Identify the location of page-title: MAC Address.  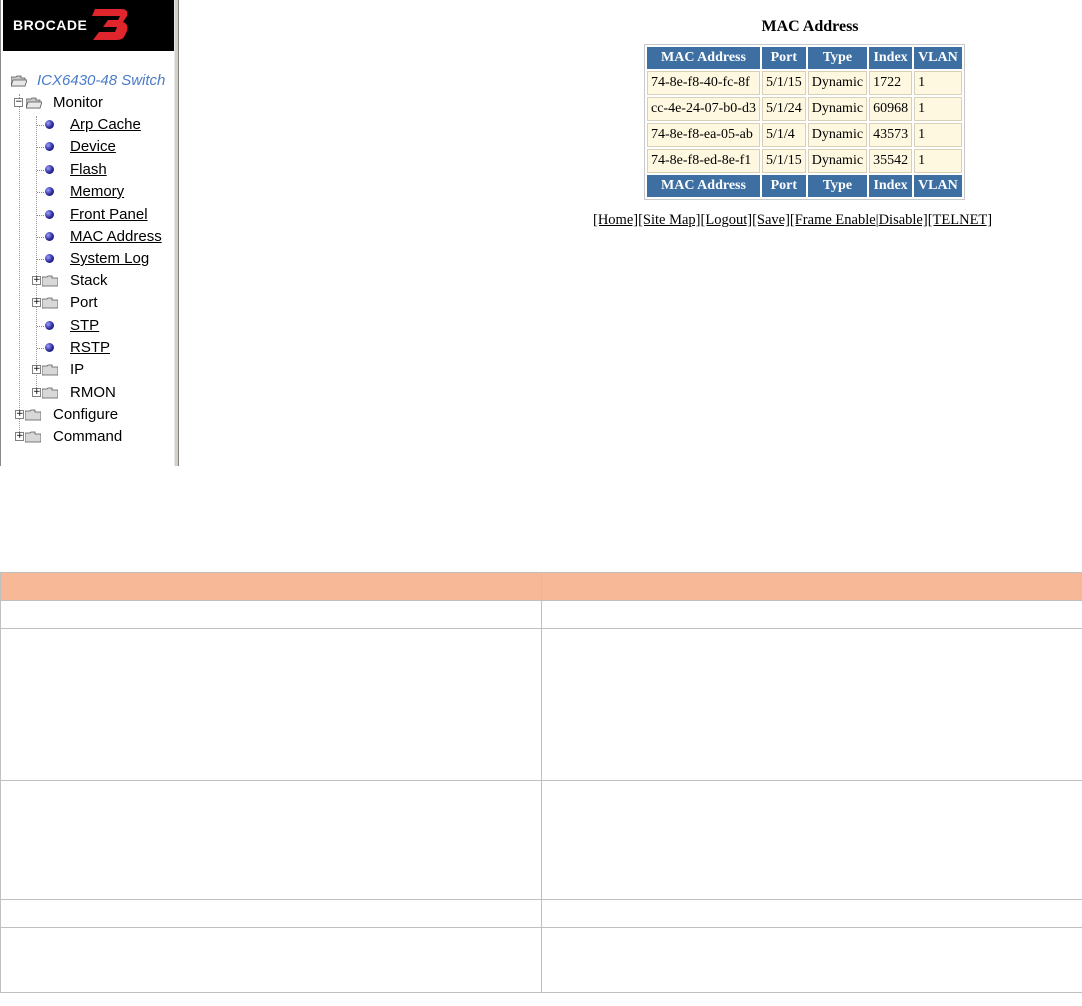
(810, 26).